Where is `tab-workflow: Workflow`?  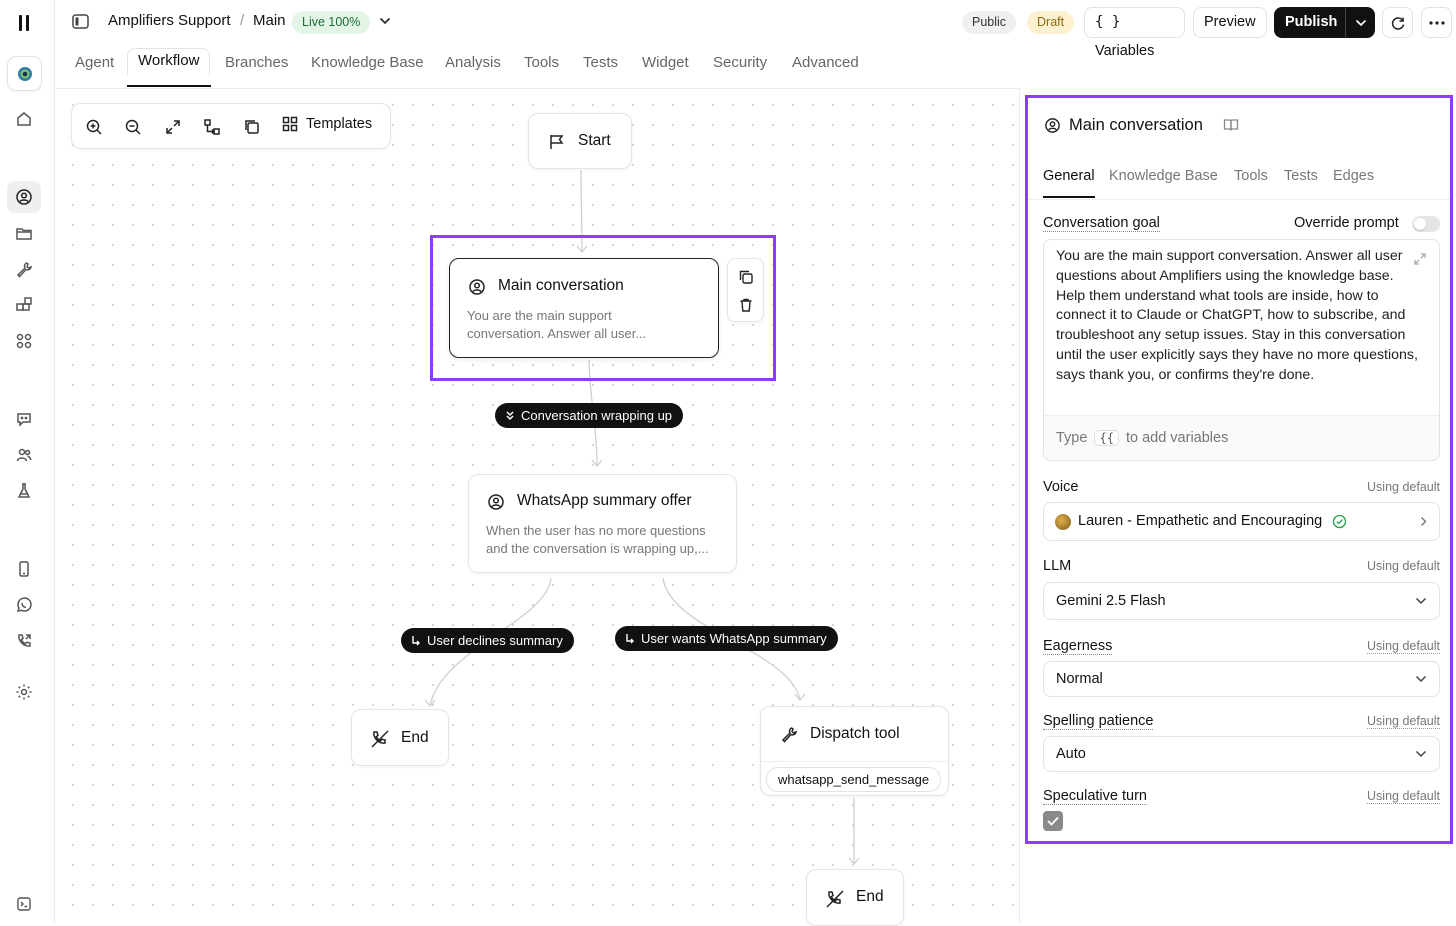 tab-workflow: Workflow is located at coordinates (169, 61).